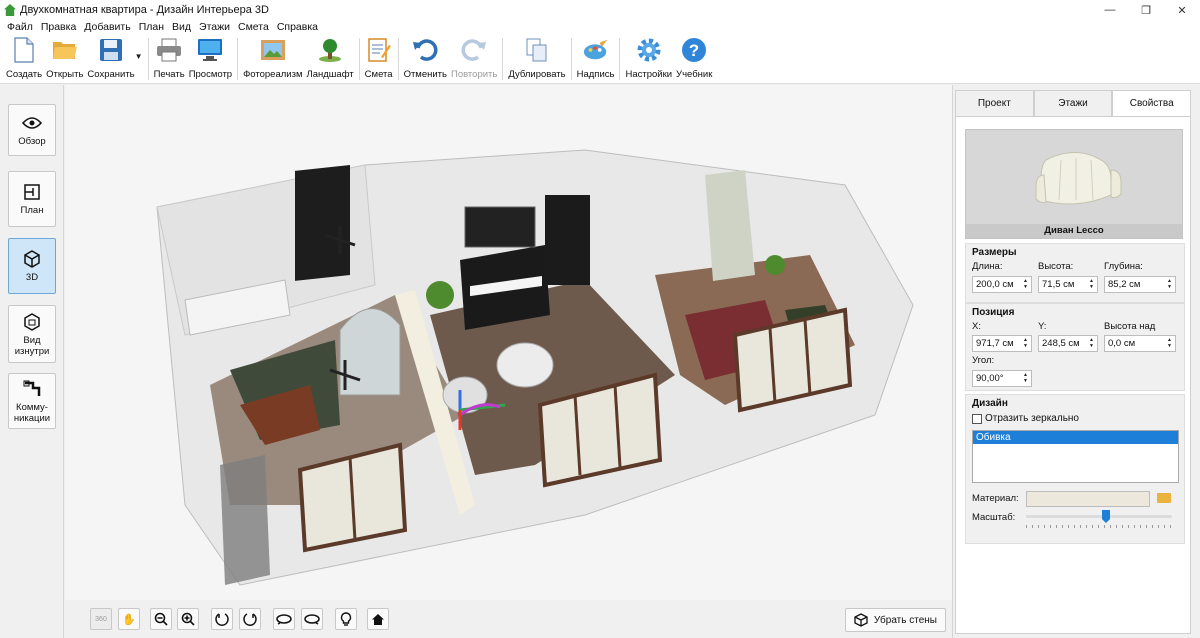  I want to click on tree-icon, so click(330, 50).